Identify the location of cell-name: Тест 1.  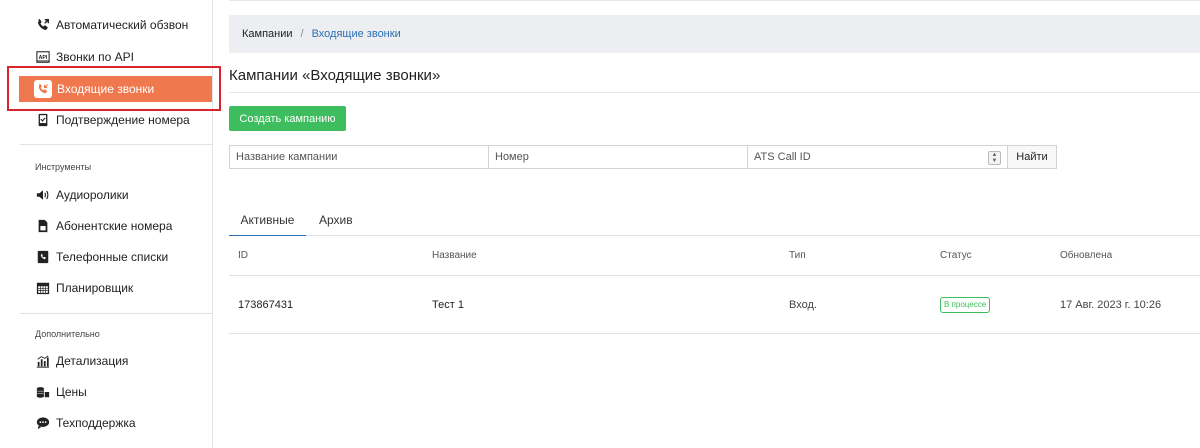
(448, 304).